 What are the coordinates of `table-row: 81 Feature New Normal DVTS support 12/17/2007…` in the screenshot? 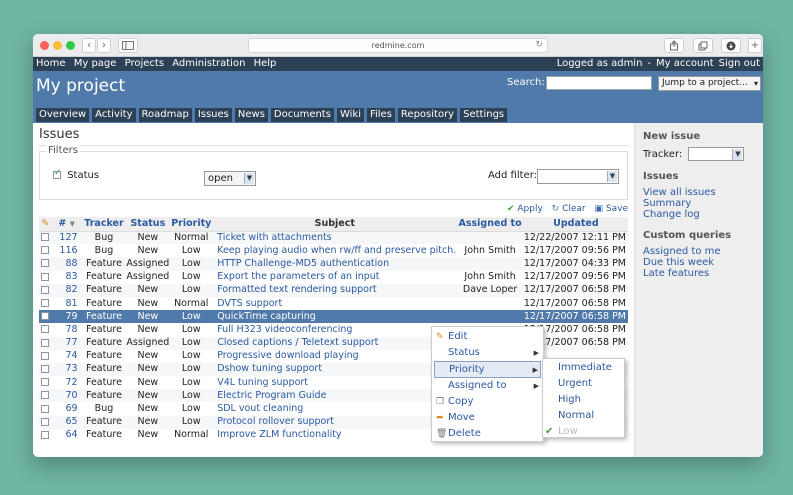 It's located at (333, 303).